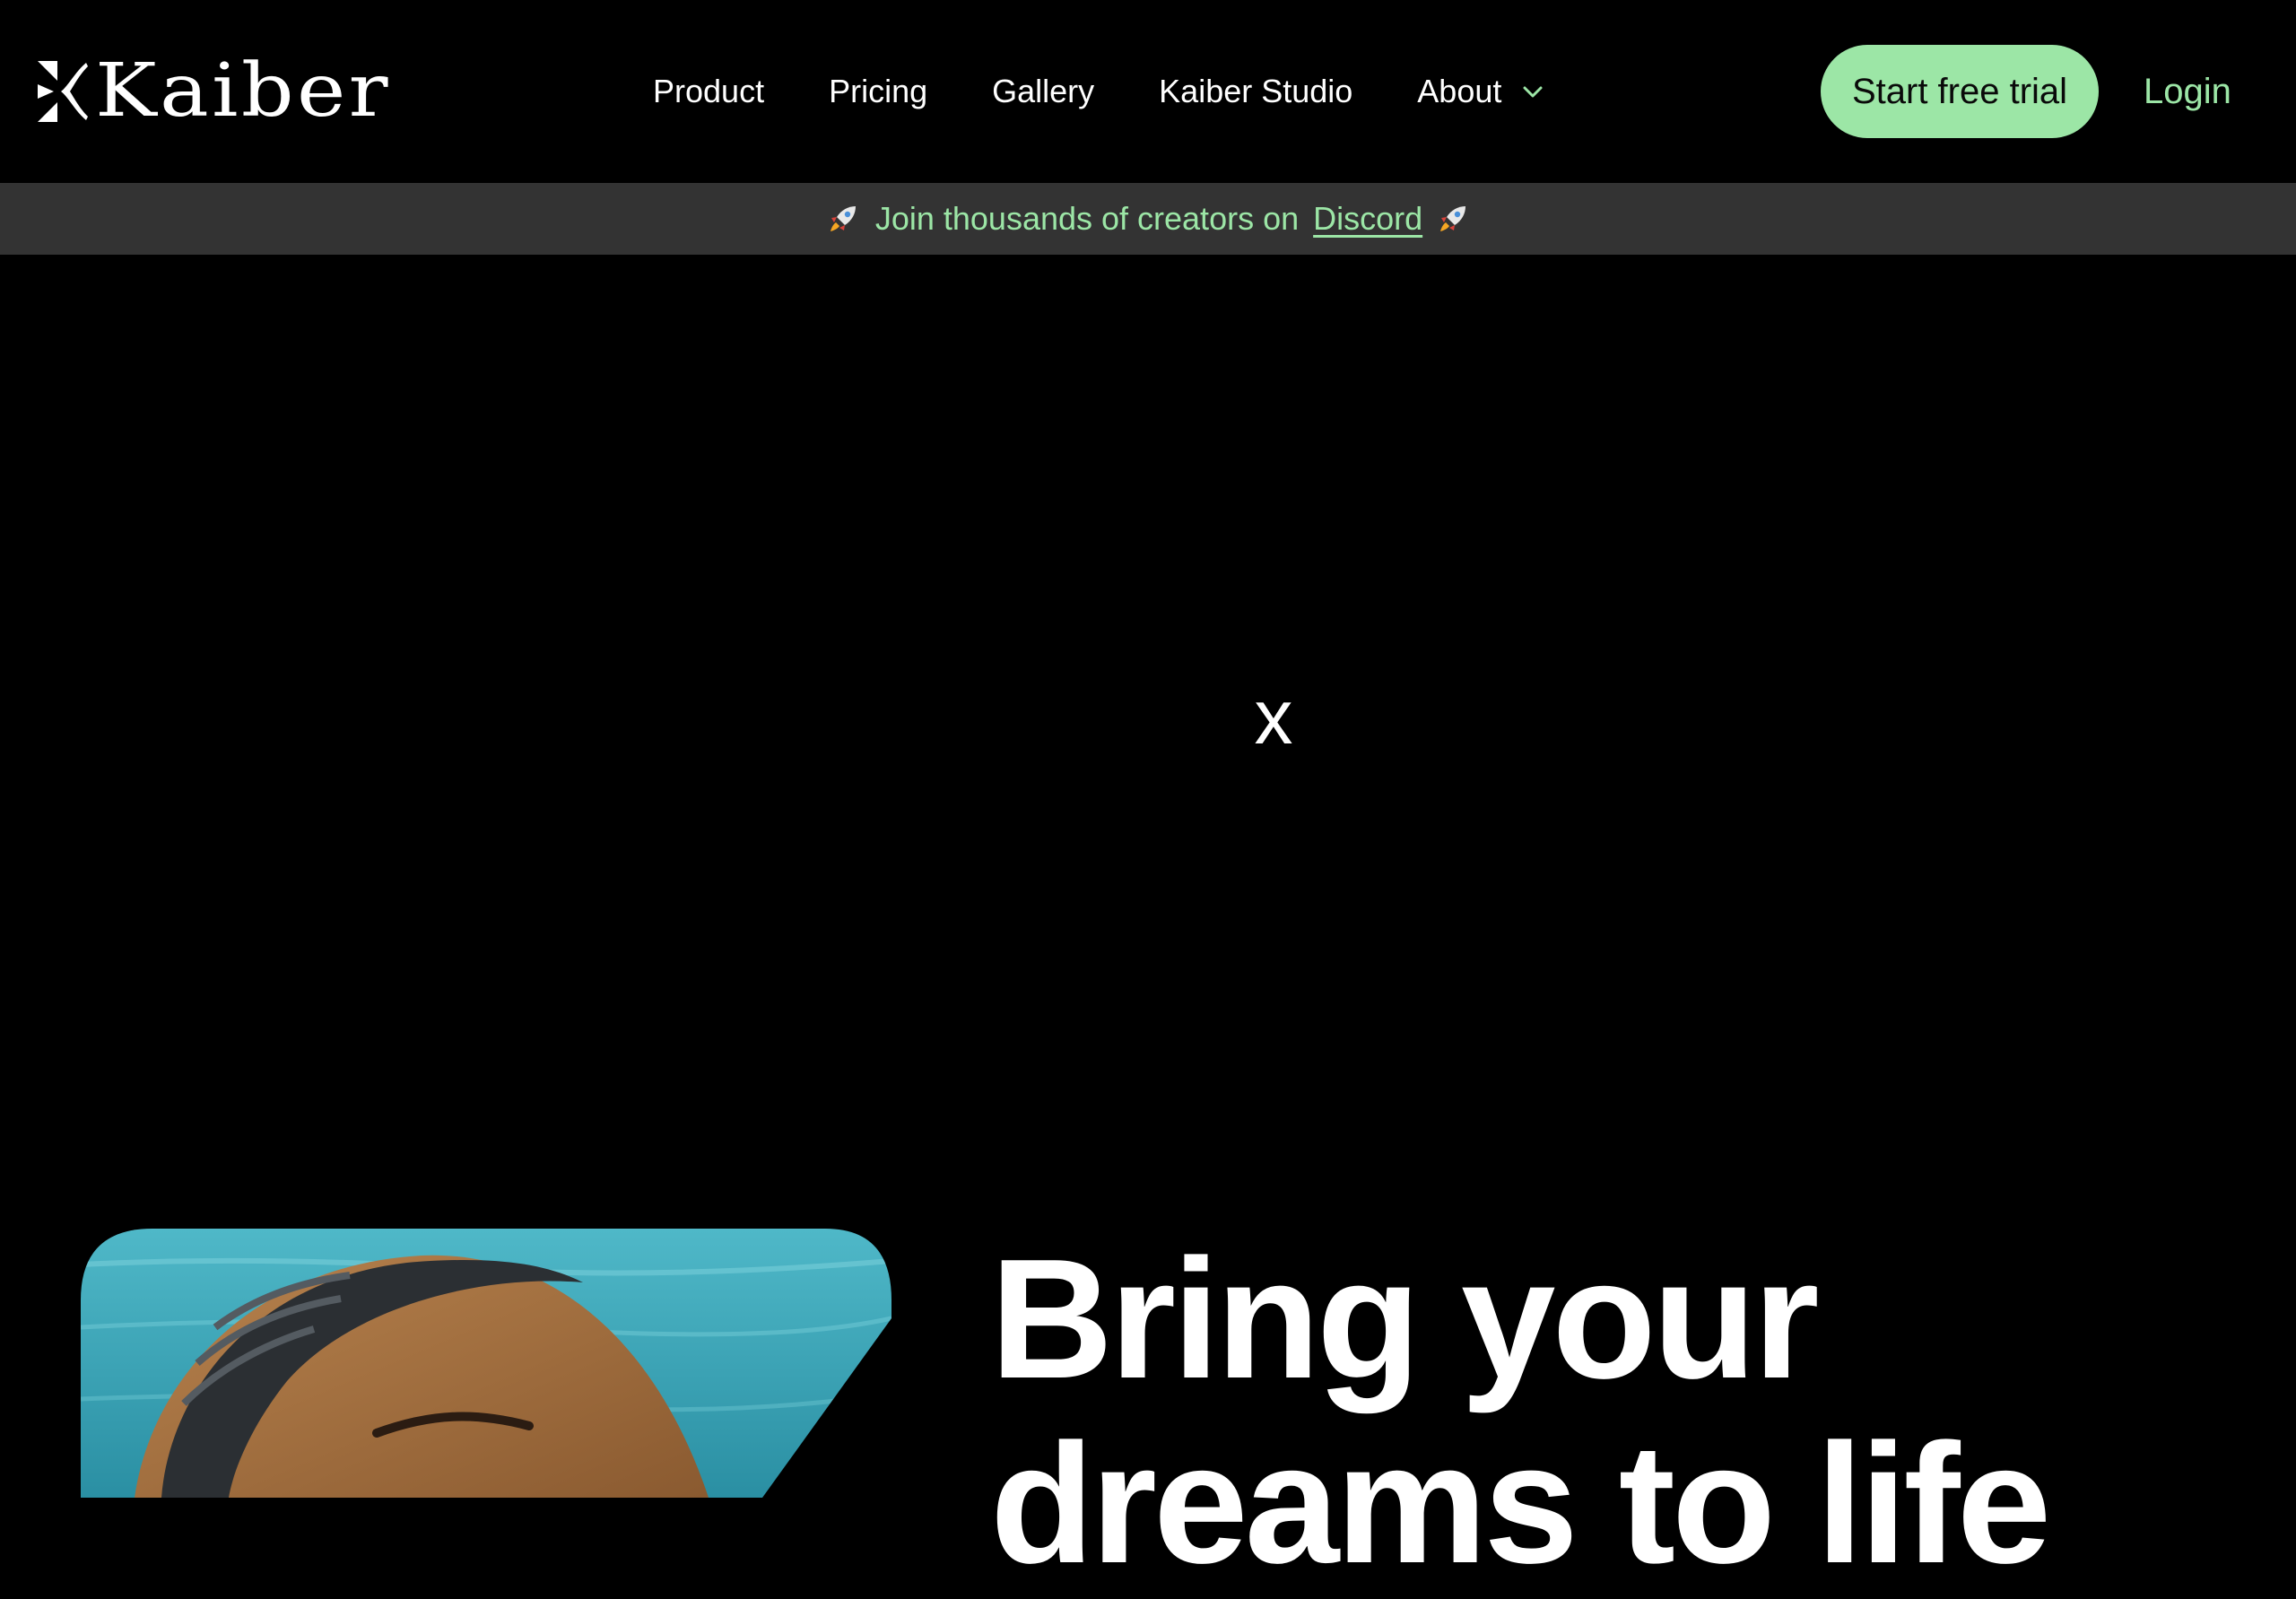 The width and height of the screenshot is (2296, 1599). Describe the element at coordinates (1520, 1504) in the screenshot. I see `hero-heading-line-2: dreams to life` at that location.